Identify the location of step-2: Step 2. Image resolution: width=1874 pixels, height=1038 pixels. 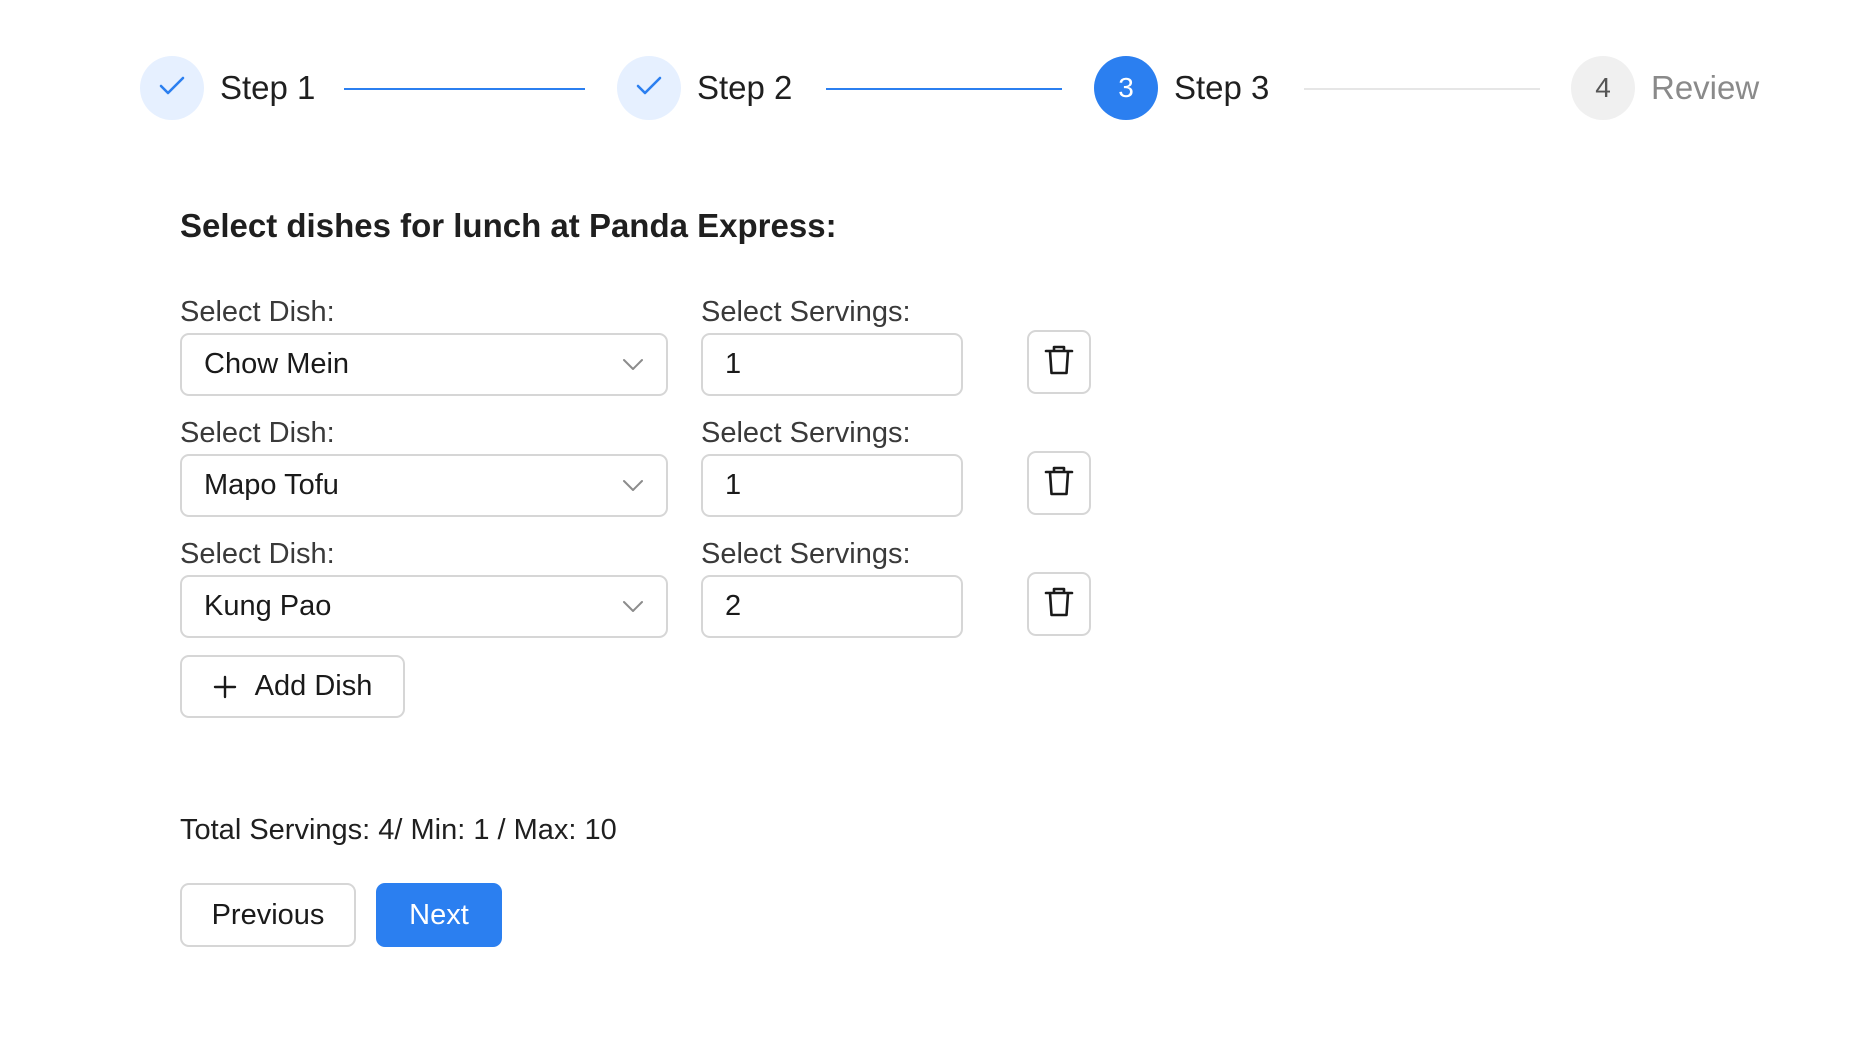
(704, 88).